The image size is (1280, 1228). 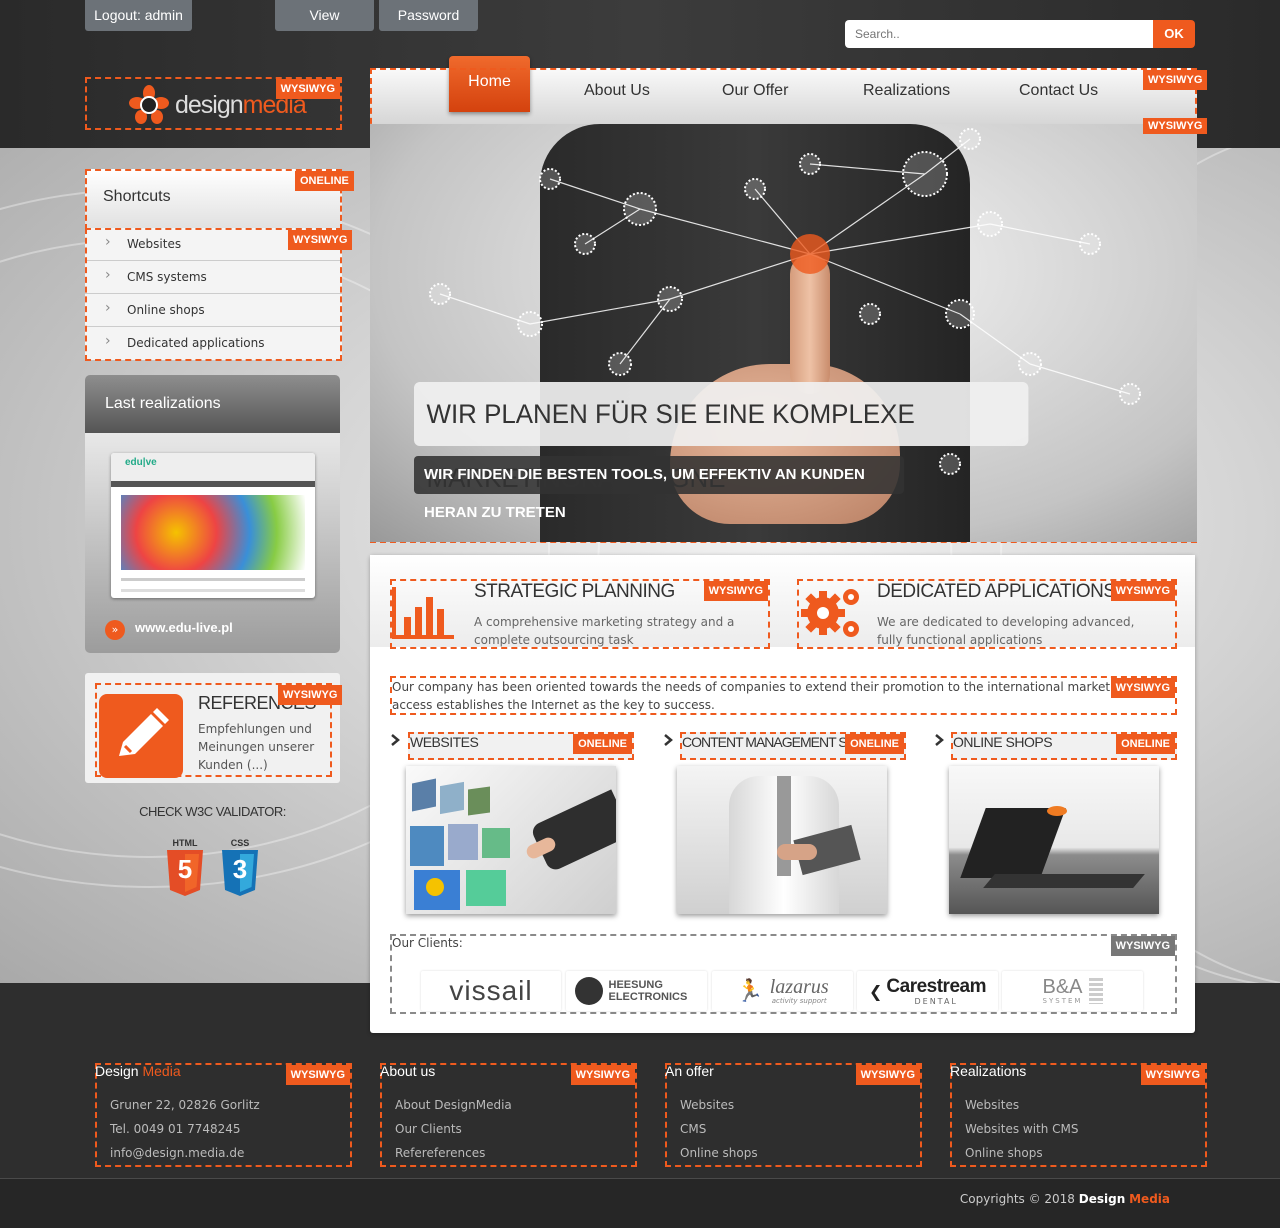 I want to click on search-input, so click(x=1000, y=34).